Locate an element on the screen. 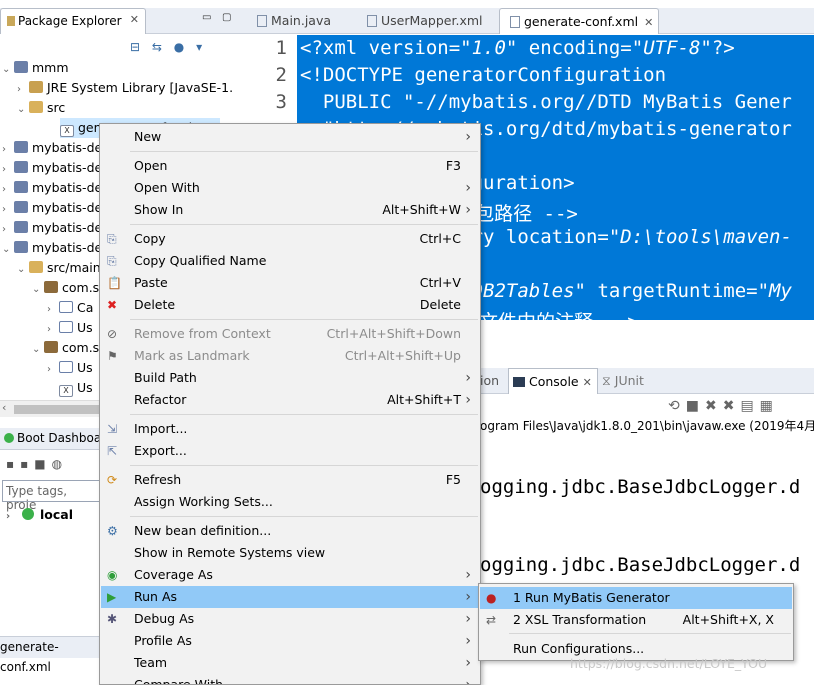  maximize-icon: ▢ is located at coordinates (226, 17).